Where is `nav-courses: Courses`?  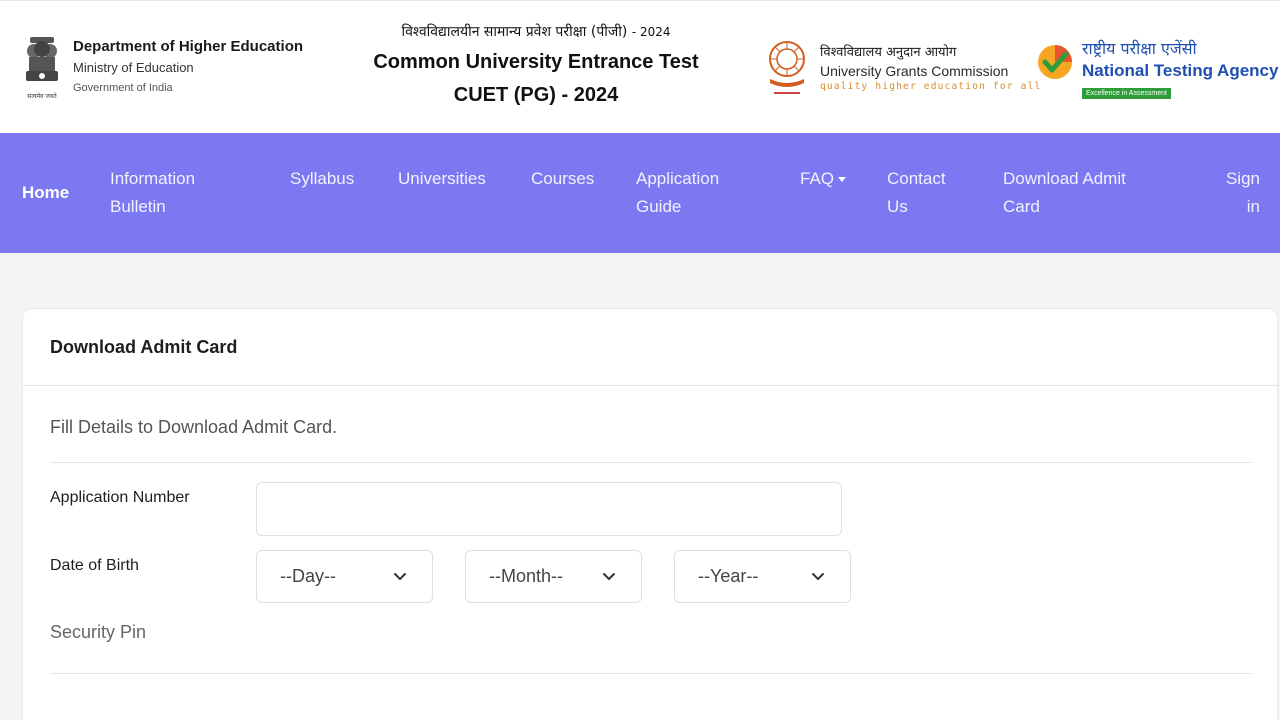 nav-courses: Courses is located at coordinates (562, 179).